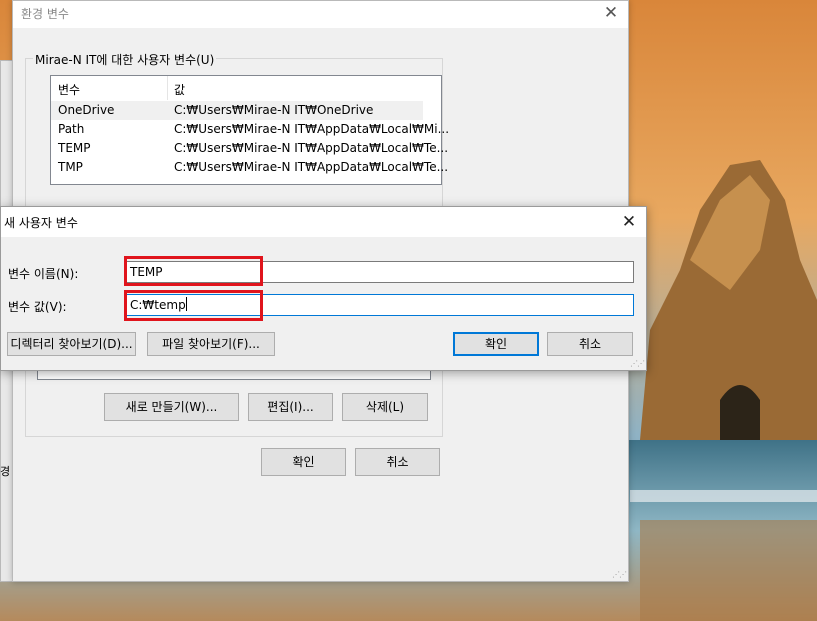 The image size is (817, 621). I want to click on column-divider, so click(167, 88).